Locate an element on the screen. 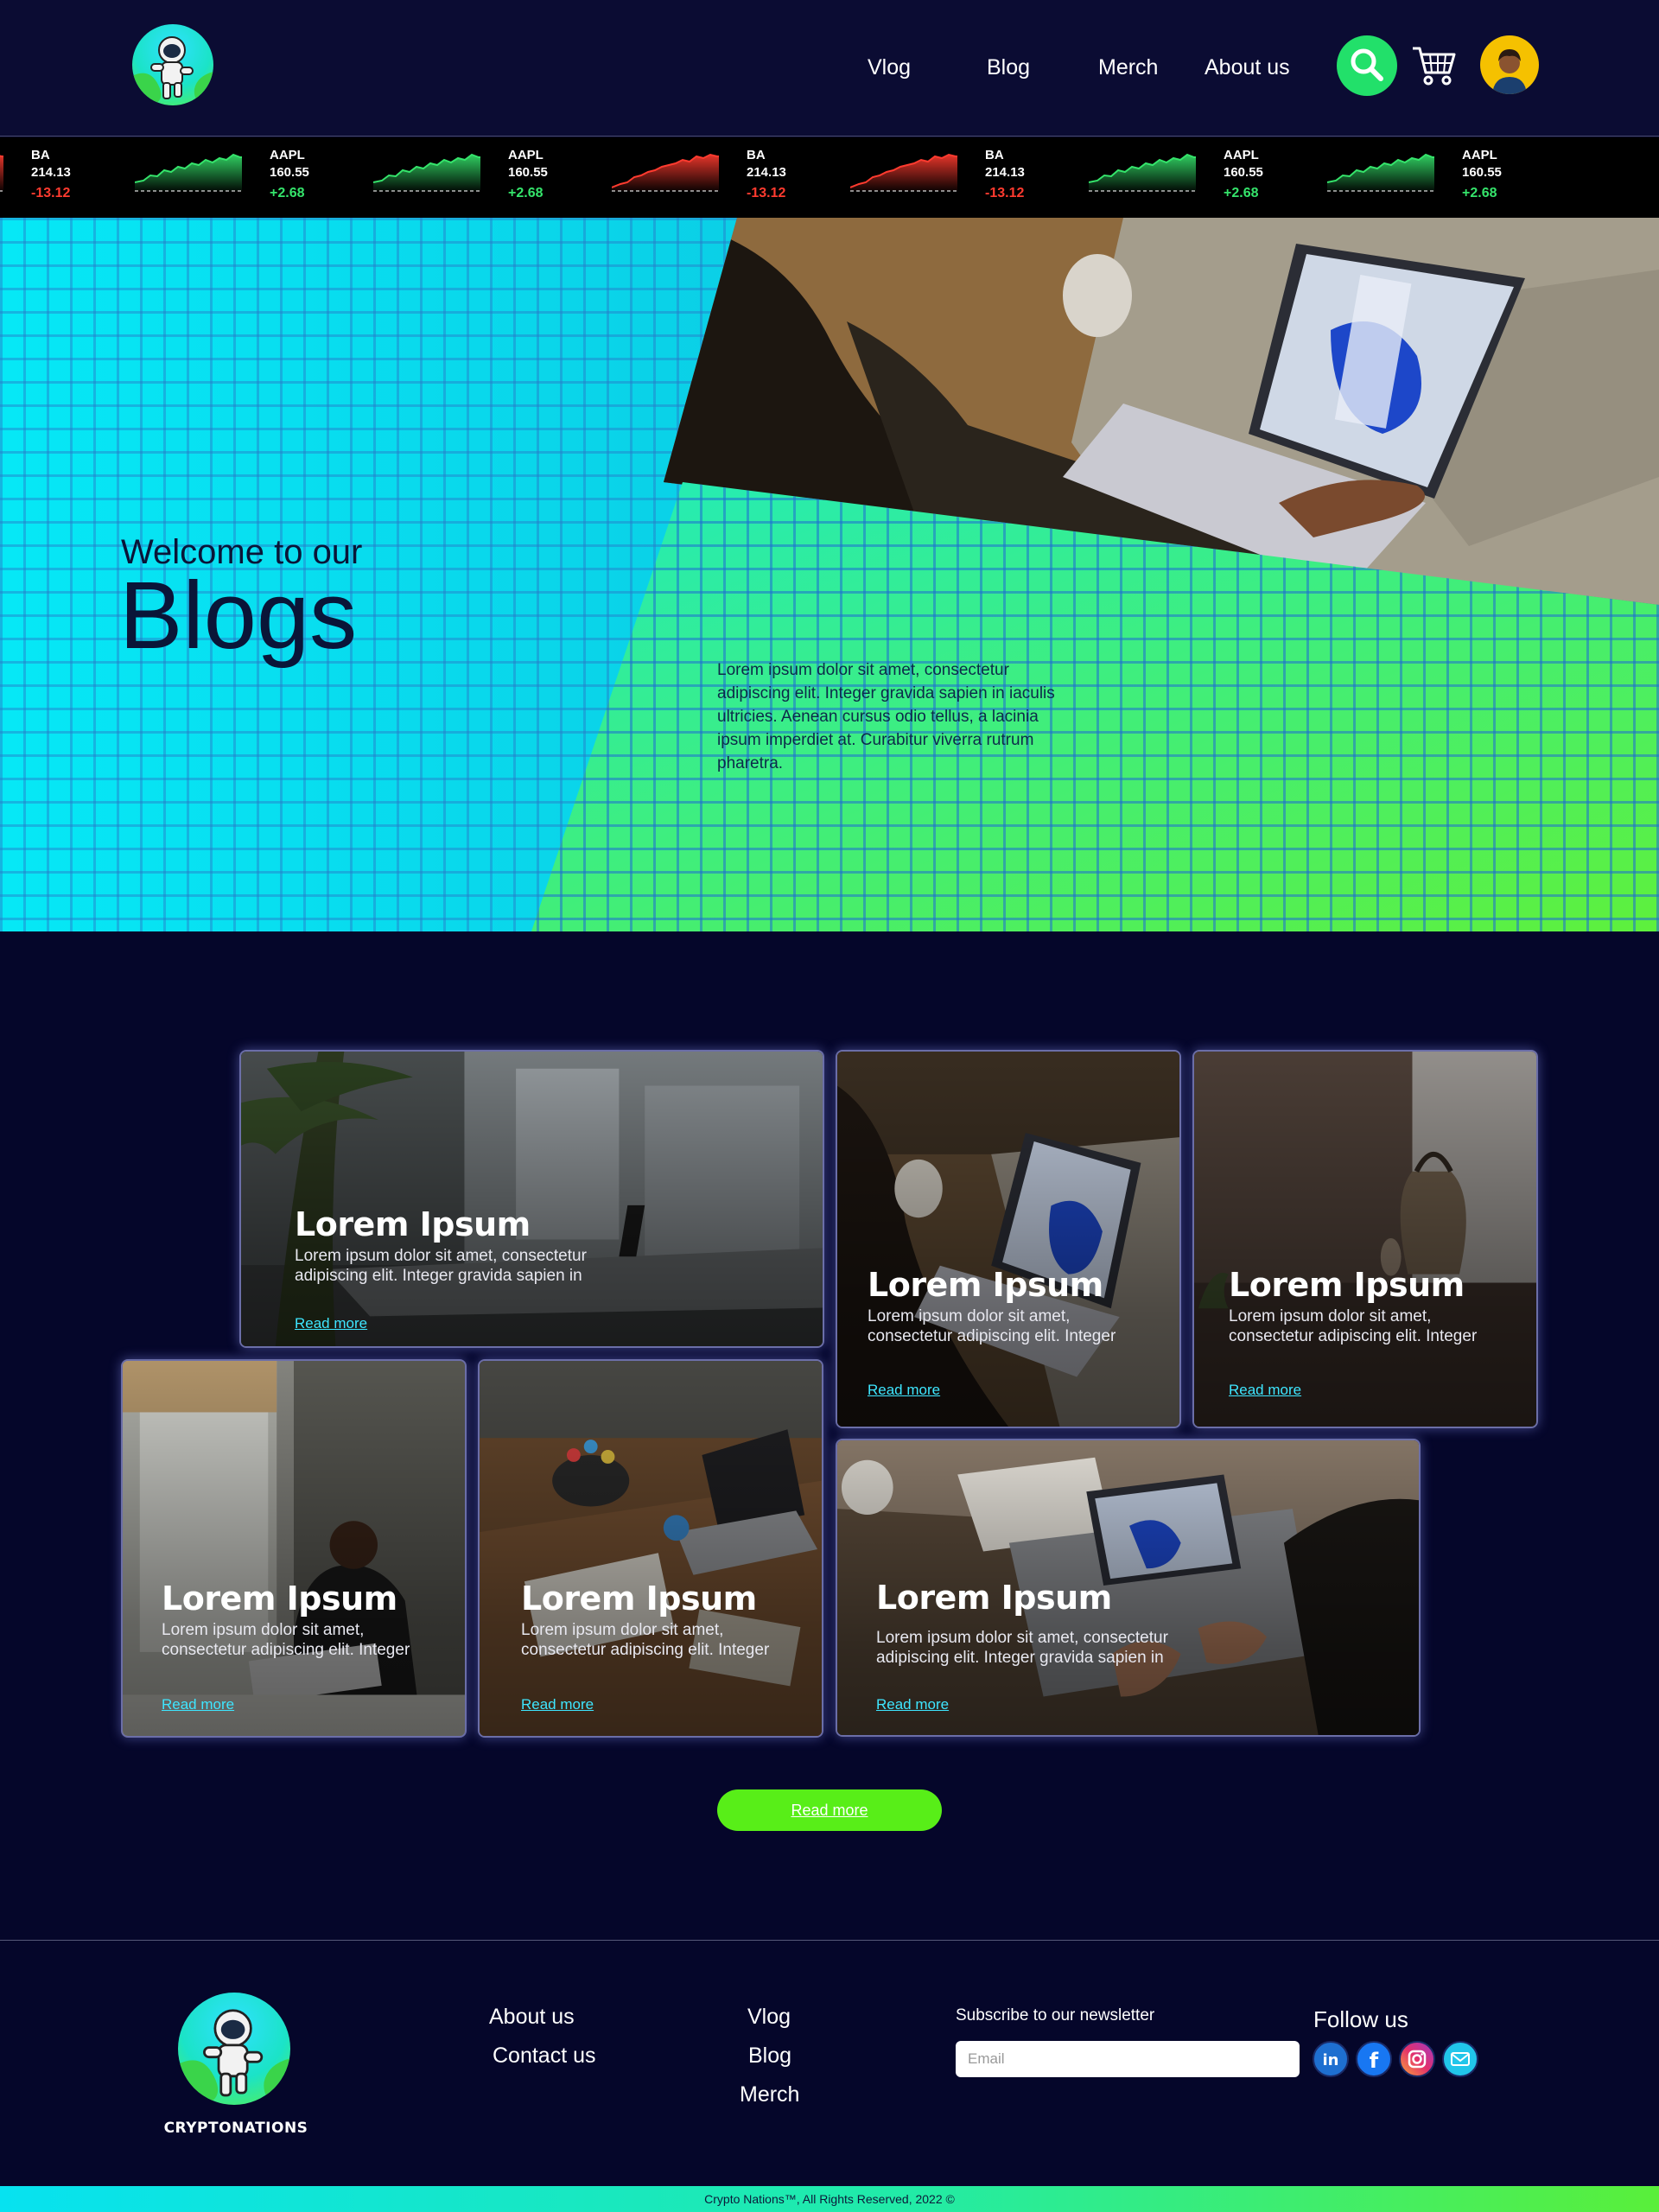 The height and width of the screenshot is (2212, 1659). search-icon is located at coordinates (1367, 64).